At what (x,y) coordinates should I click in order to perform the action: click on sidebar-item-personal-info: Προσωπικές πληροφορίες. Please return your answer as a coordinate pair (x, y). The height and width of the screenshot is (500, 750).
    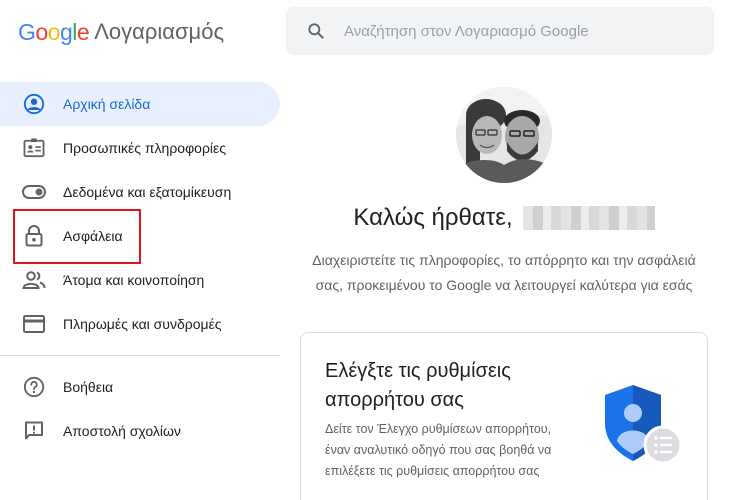
    Looking at the image, I should click on (140, 148).